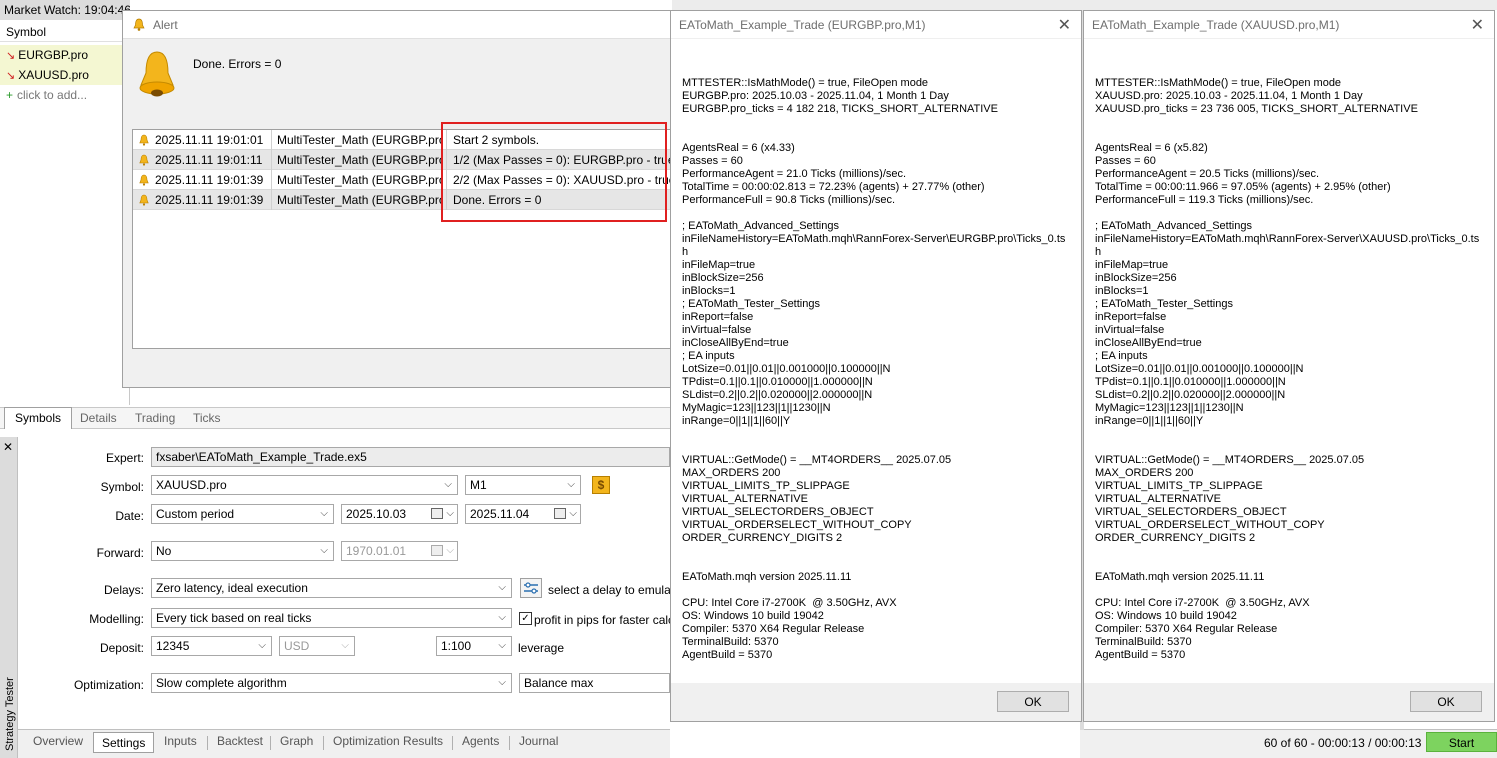 The image size is (1497, 758). I want to click on forward-select: No ⌵, so click(242, 551).